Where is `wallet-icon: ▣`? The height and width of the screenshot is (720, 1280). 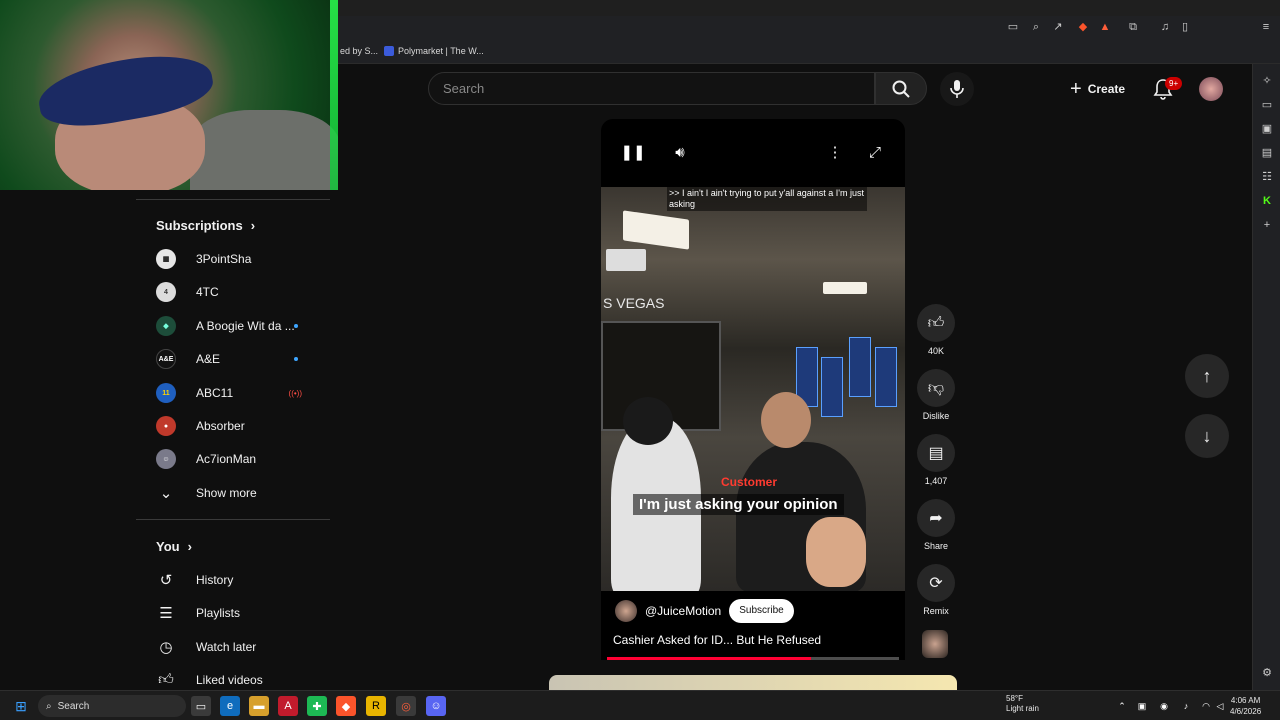 wallet-icon: ▣ is located at coordinates (1267, 129).